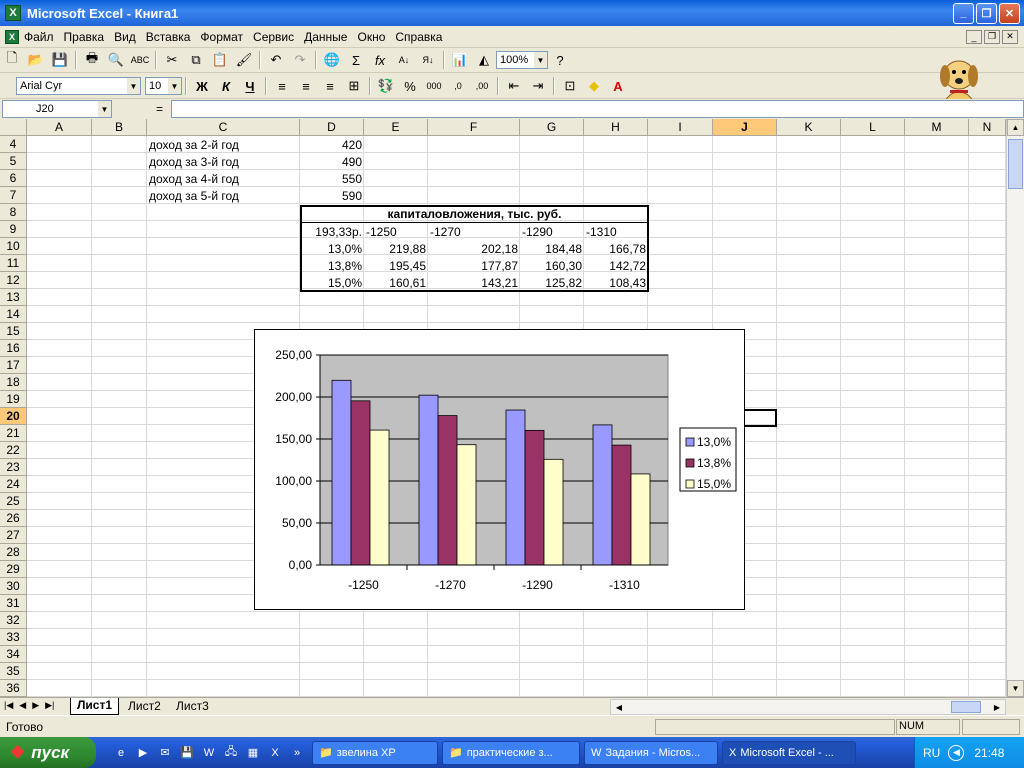 The height and width of the screenshot is (768, 1024). What do you see at coordinates (997, 707) in the screenshot?
I see `scroll-right-arrow-icon: ▶` at bounding box center [997, 707].